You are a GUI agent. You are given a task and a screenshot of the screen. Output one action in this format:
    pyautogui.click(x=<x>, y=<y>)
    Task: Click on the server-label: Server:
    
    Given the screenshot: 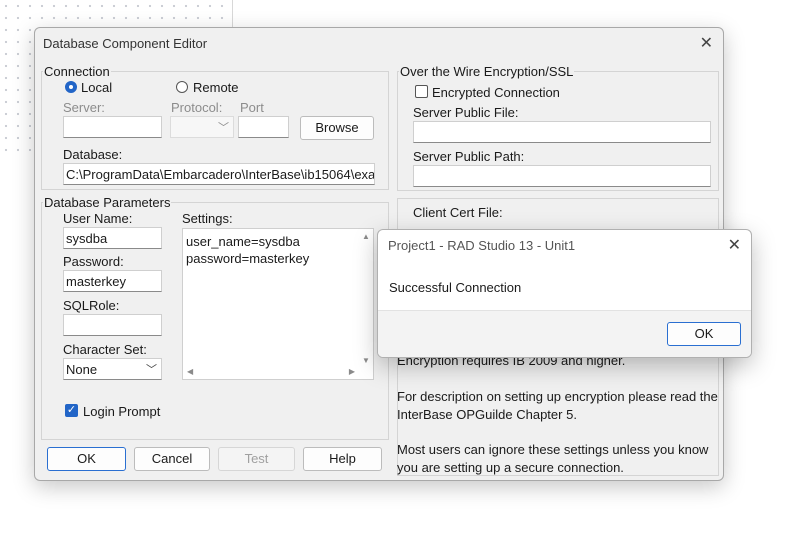 What is the action you would take?
    pyautogui.click(x=84, y=107)
    